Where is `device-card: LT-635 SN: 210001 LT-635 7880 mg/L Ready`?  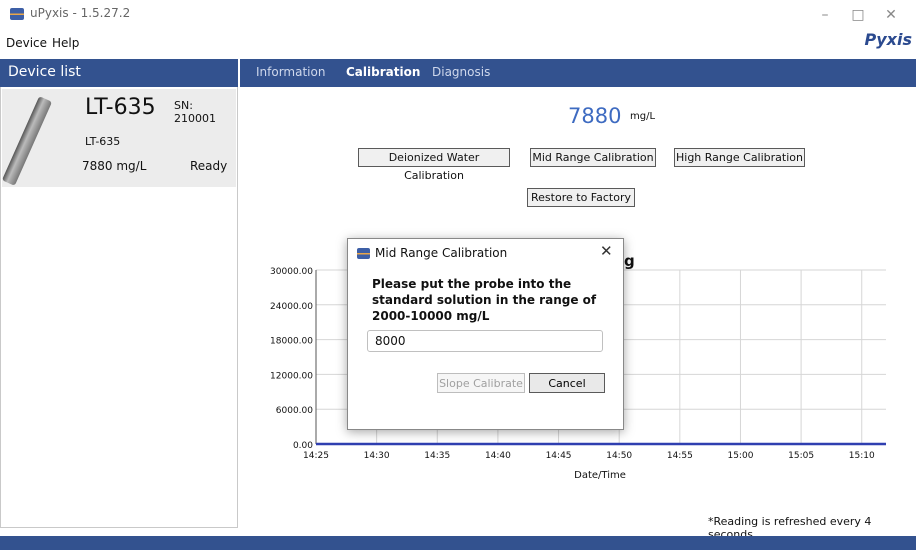
device-card: LT-635 SN: 210001 LT-635 7880 mg/L Ready is located at coordinates (118, 138).